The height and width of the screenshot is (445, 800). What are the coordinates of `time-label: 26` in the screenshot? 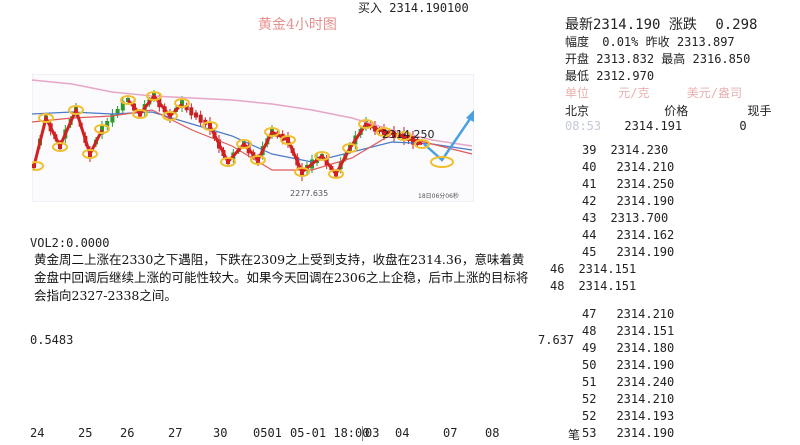 It's located at (127, 433).